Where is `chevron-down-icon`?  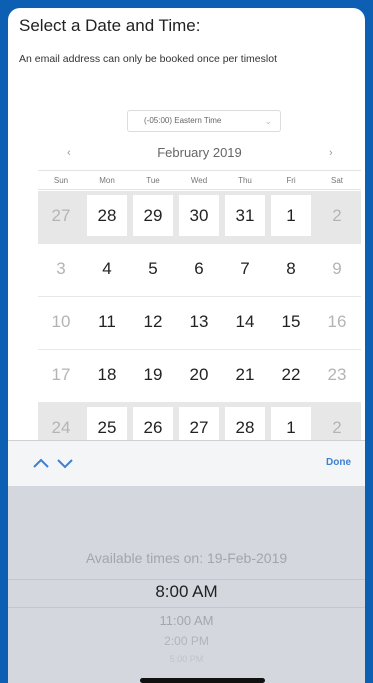
chevron-down-icon is located at coordinates (65, 463).